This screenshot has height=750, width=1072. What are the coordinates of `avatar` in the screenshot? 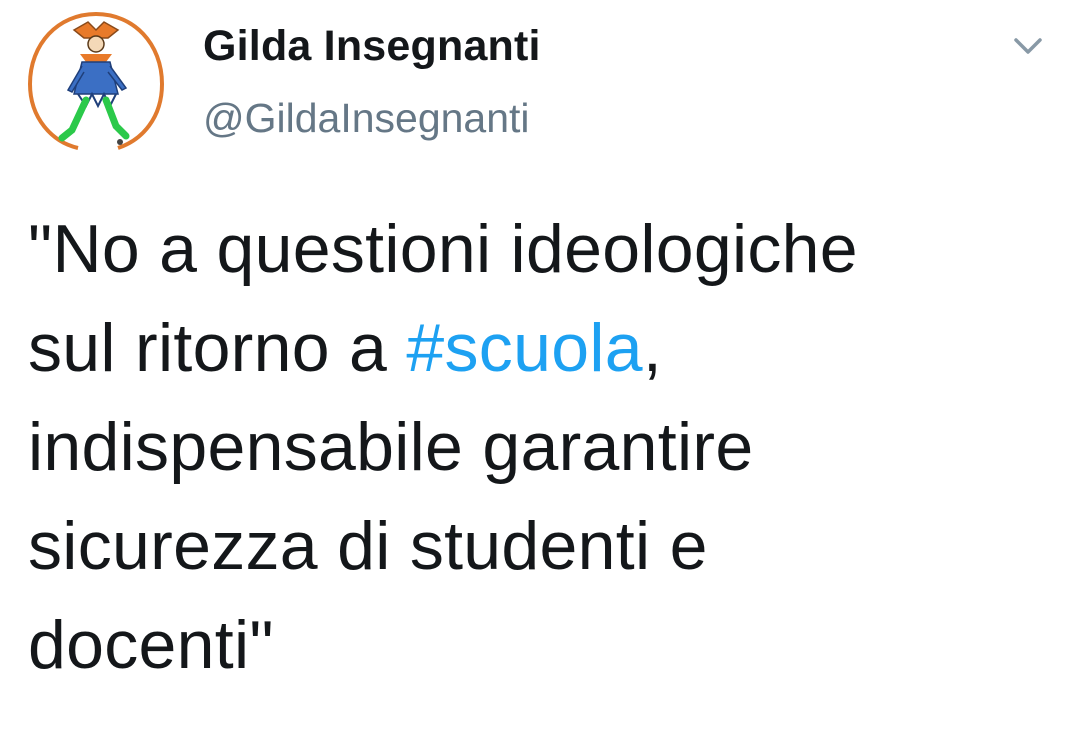 It's located at (96, 82).